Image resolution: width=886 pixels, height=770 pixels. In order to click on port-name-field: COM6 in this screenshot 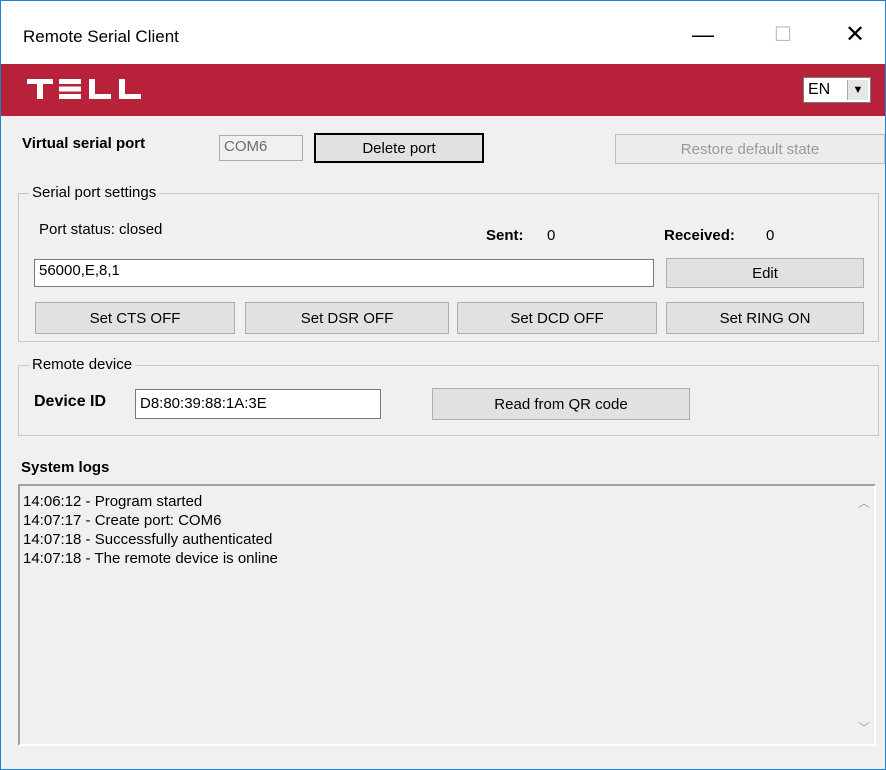, I will do `click(261, 148)`.